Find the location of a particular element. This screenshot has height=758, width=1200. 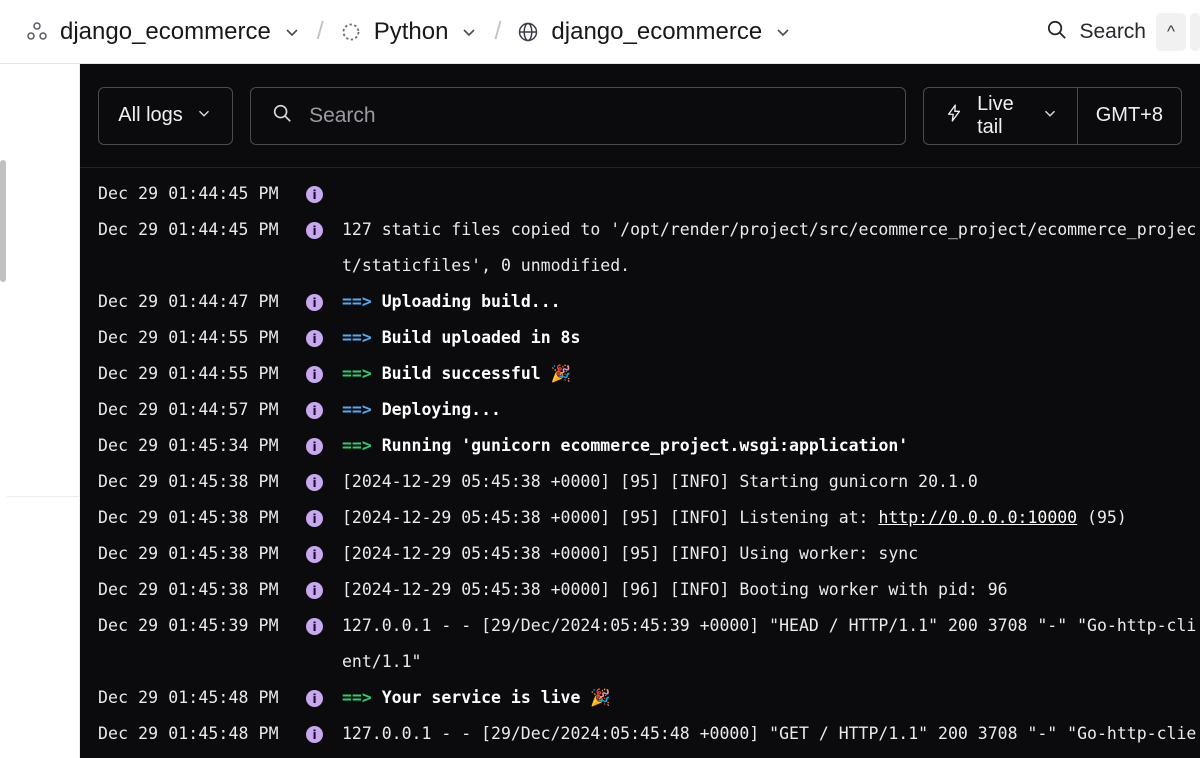

log-search-placeholder: Search is located at coordinates (342, 115).